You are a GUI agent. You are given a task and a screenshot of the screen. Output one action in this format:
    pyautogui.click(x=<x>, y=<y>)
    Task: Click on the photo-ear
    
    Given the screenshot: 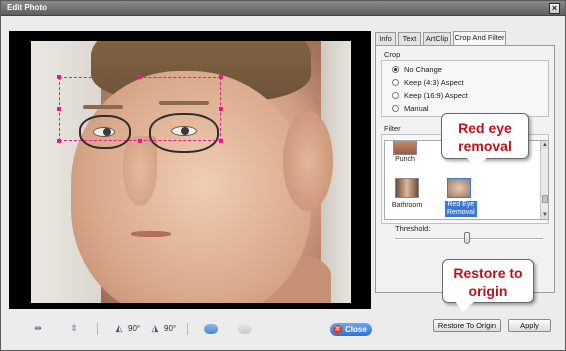 What is the action you would take?
    pyautogui.click(x=308, y=161)
    